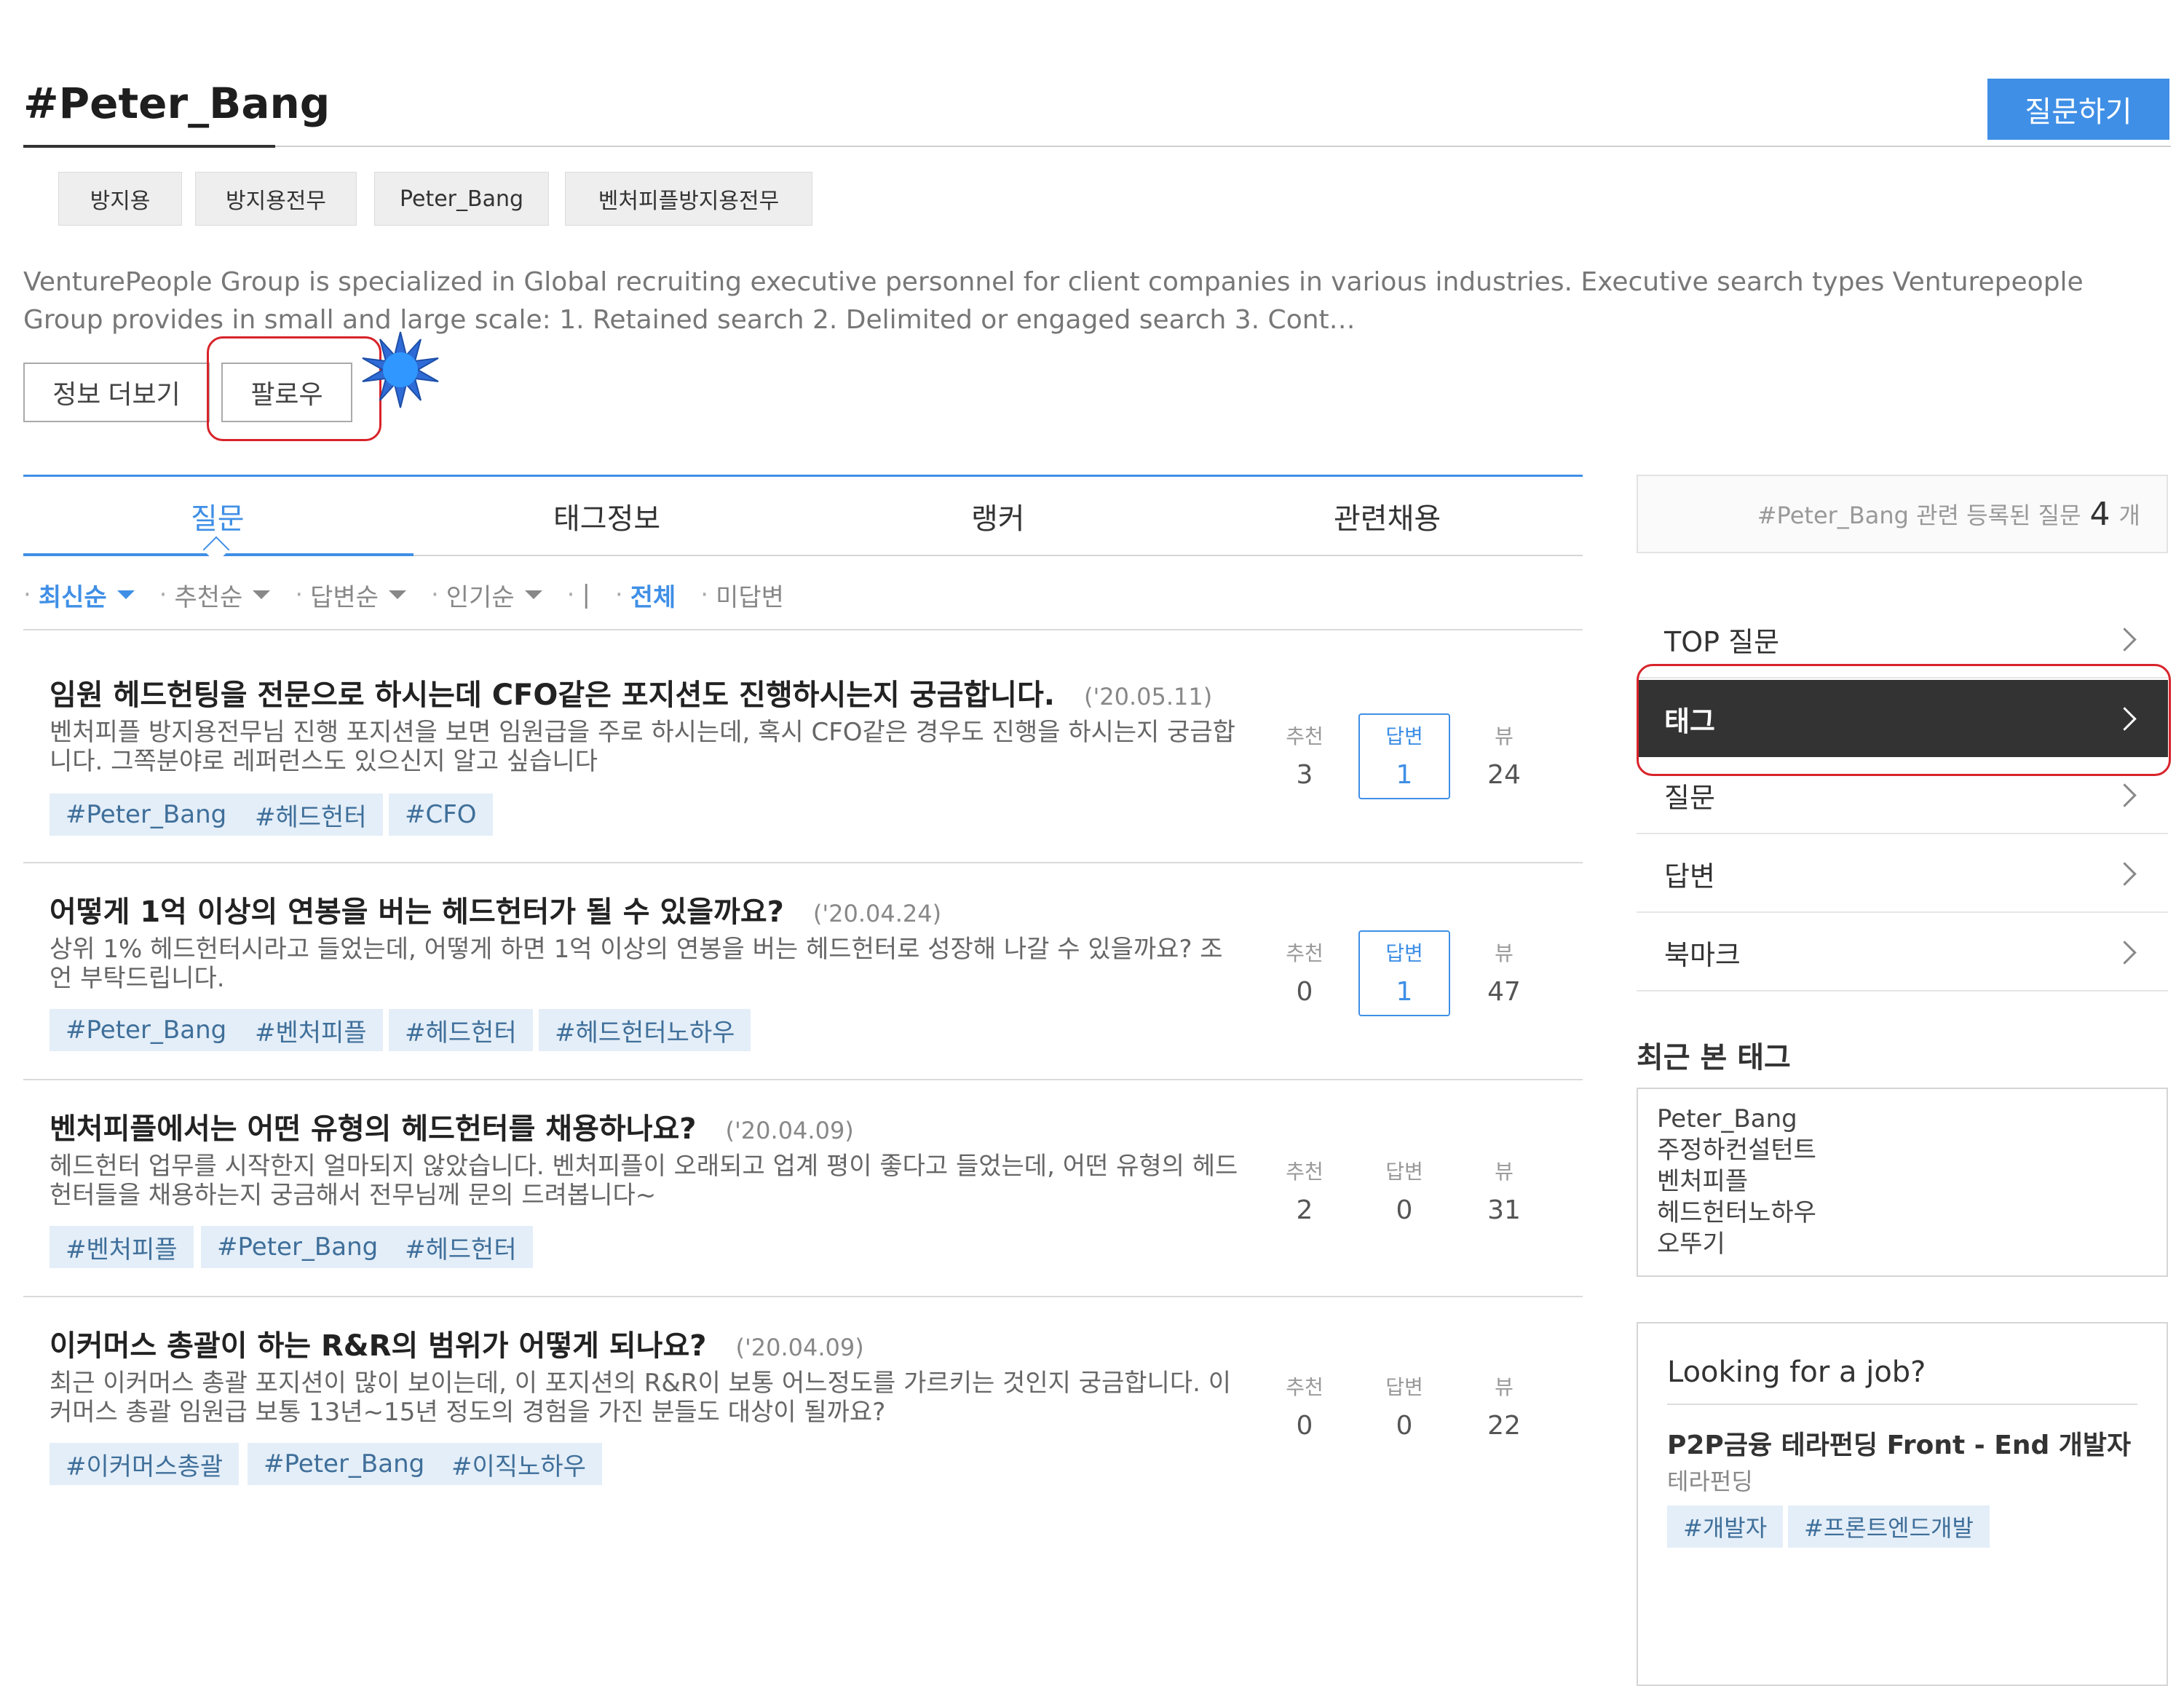 This screenshot has height=1686, width=2184. I want to click on job-tag: #프론트엔드개발, so click(1889, 1526).